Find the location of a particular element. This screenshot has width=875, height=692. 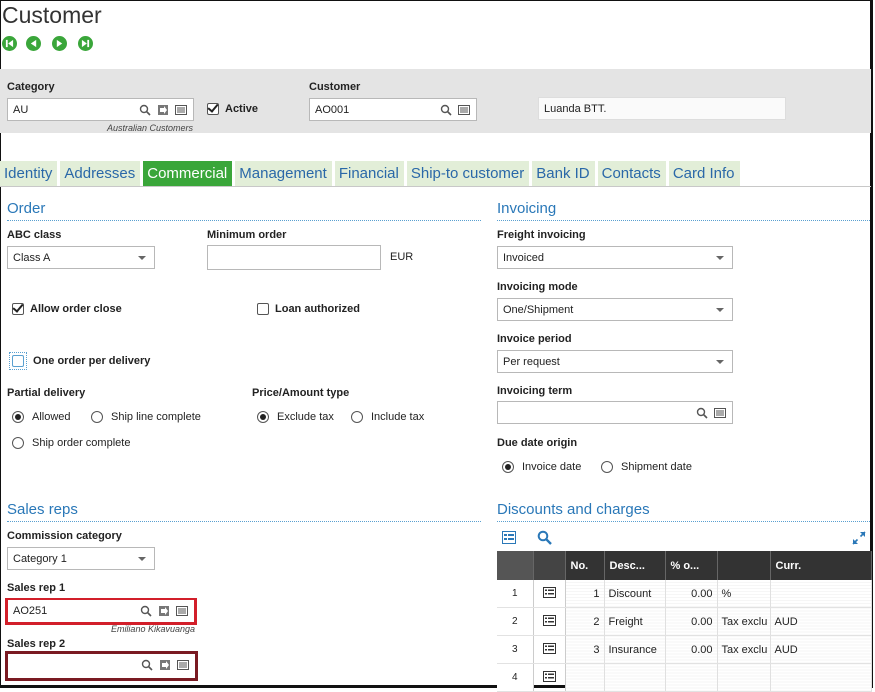

category-field: AU is located at coordinates (100, 109).